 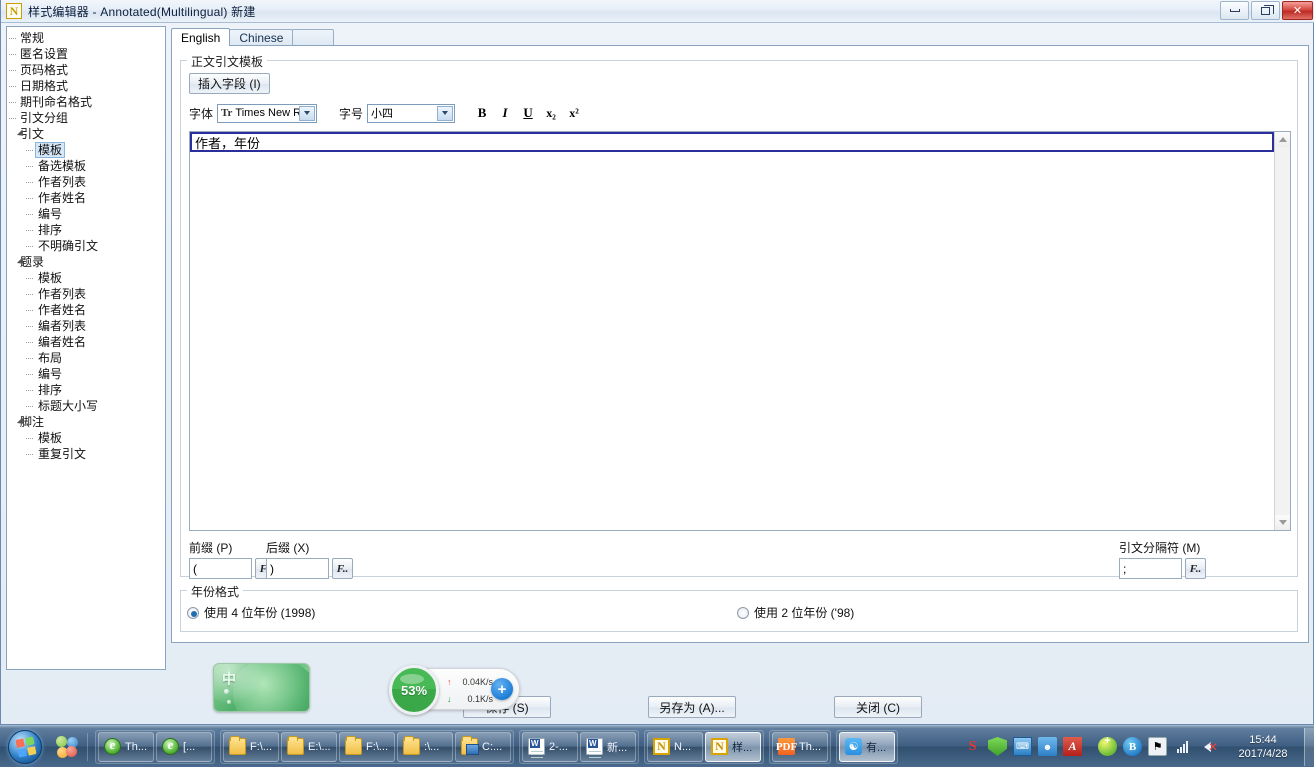 I want to click on tree-item: 页码格式, so click(x=86, y=70).